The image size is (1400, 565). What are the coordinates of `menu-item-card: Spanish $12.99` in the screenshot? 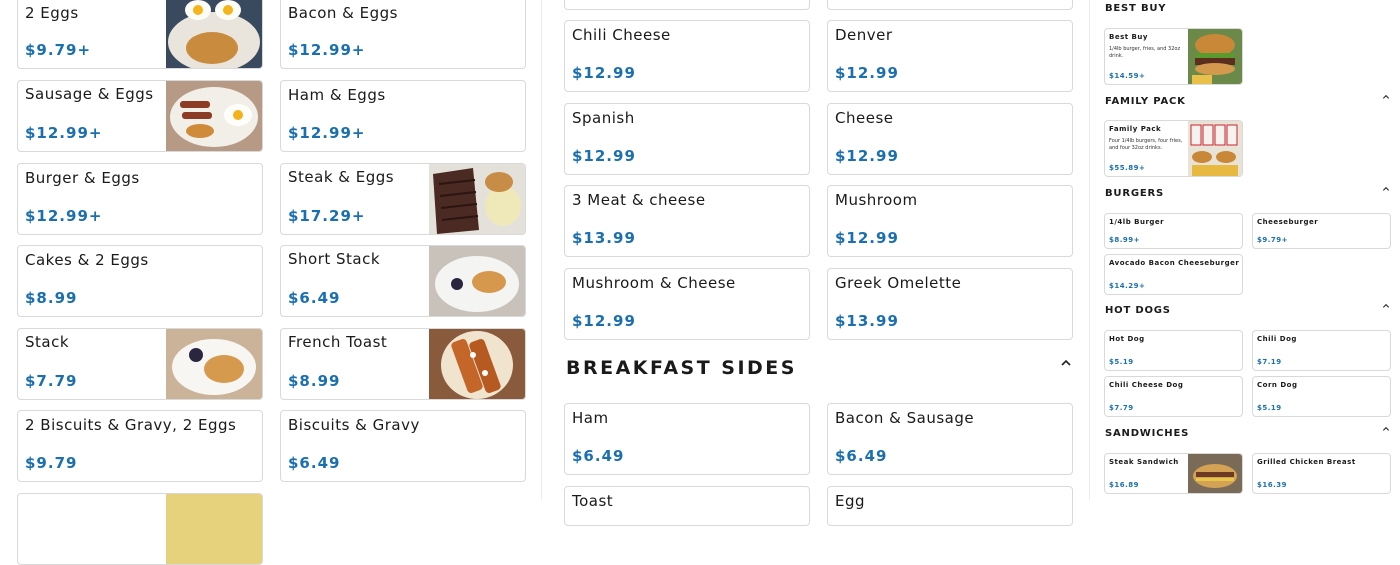 It's located at (687, 139).